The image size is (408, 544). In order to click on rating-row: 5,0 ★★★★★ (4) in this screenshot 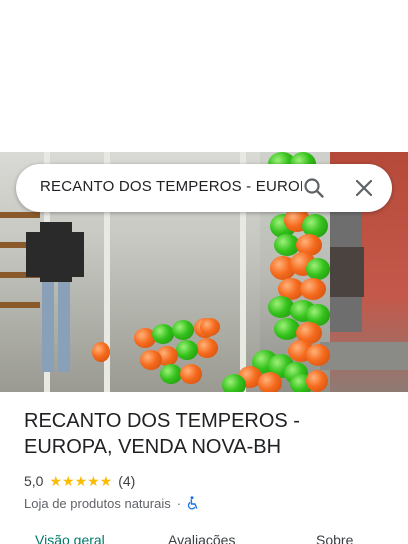, I will do `click(79, 481)`.